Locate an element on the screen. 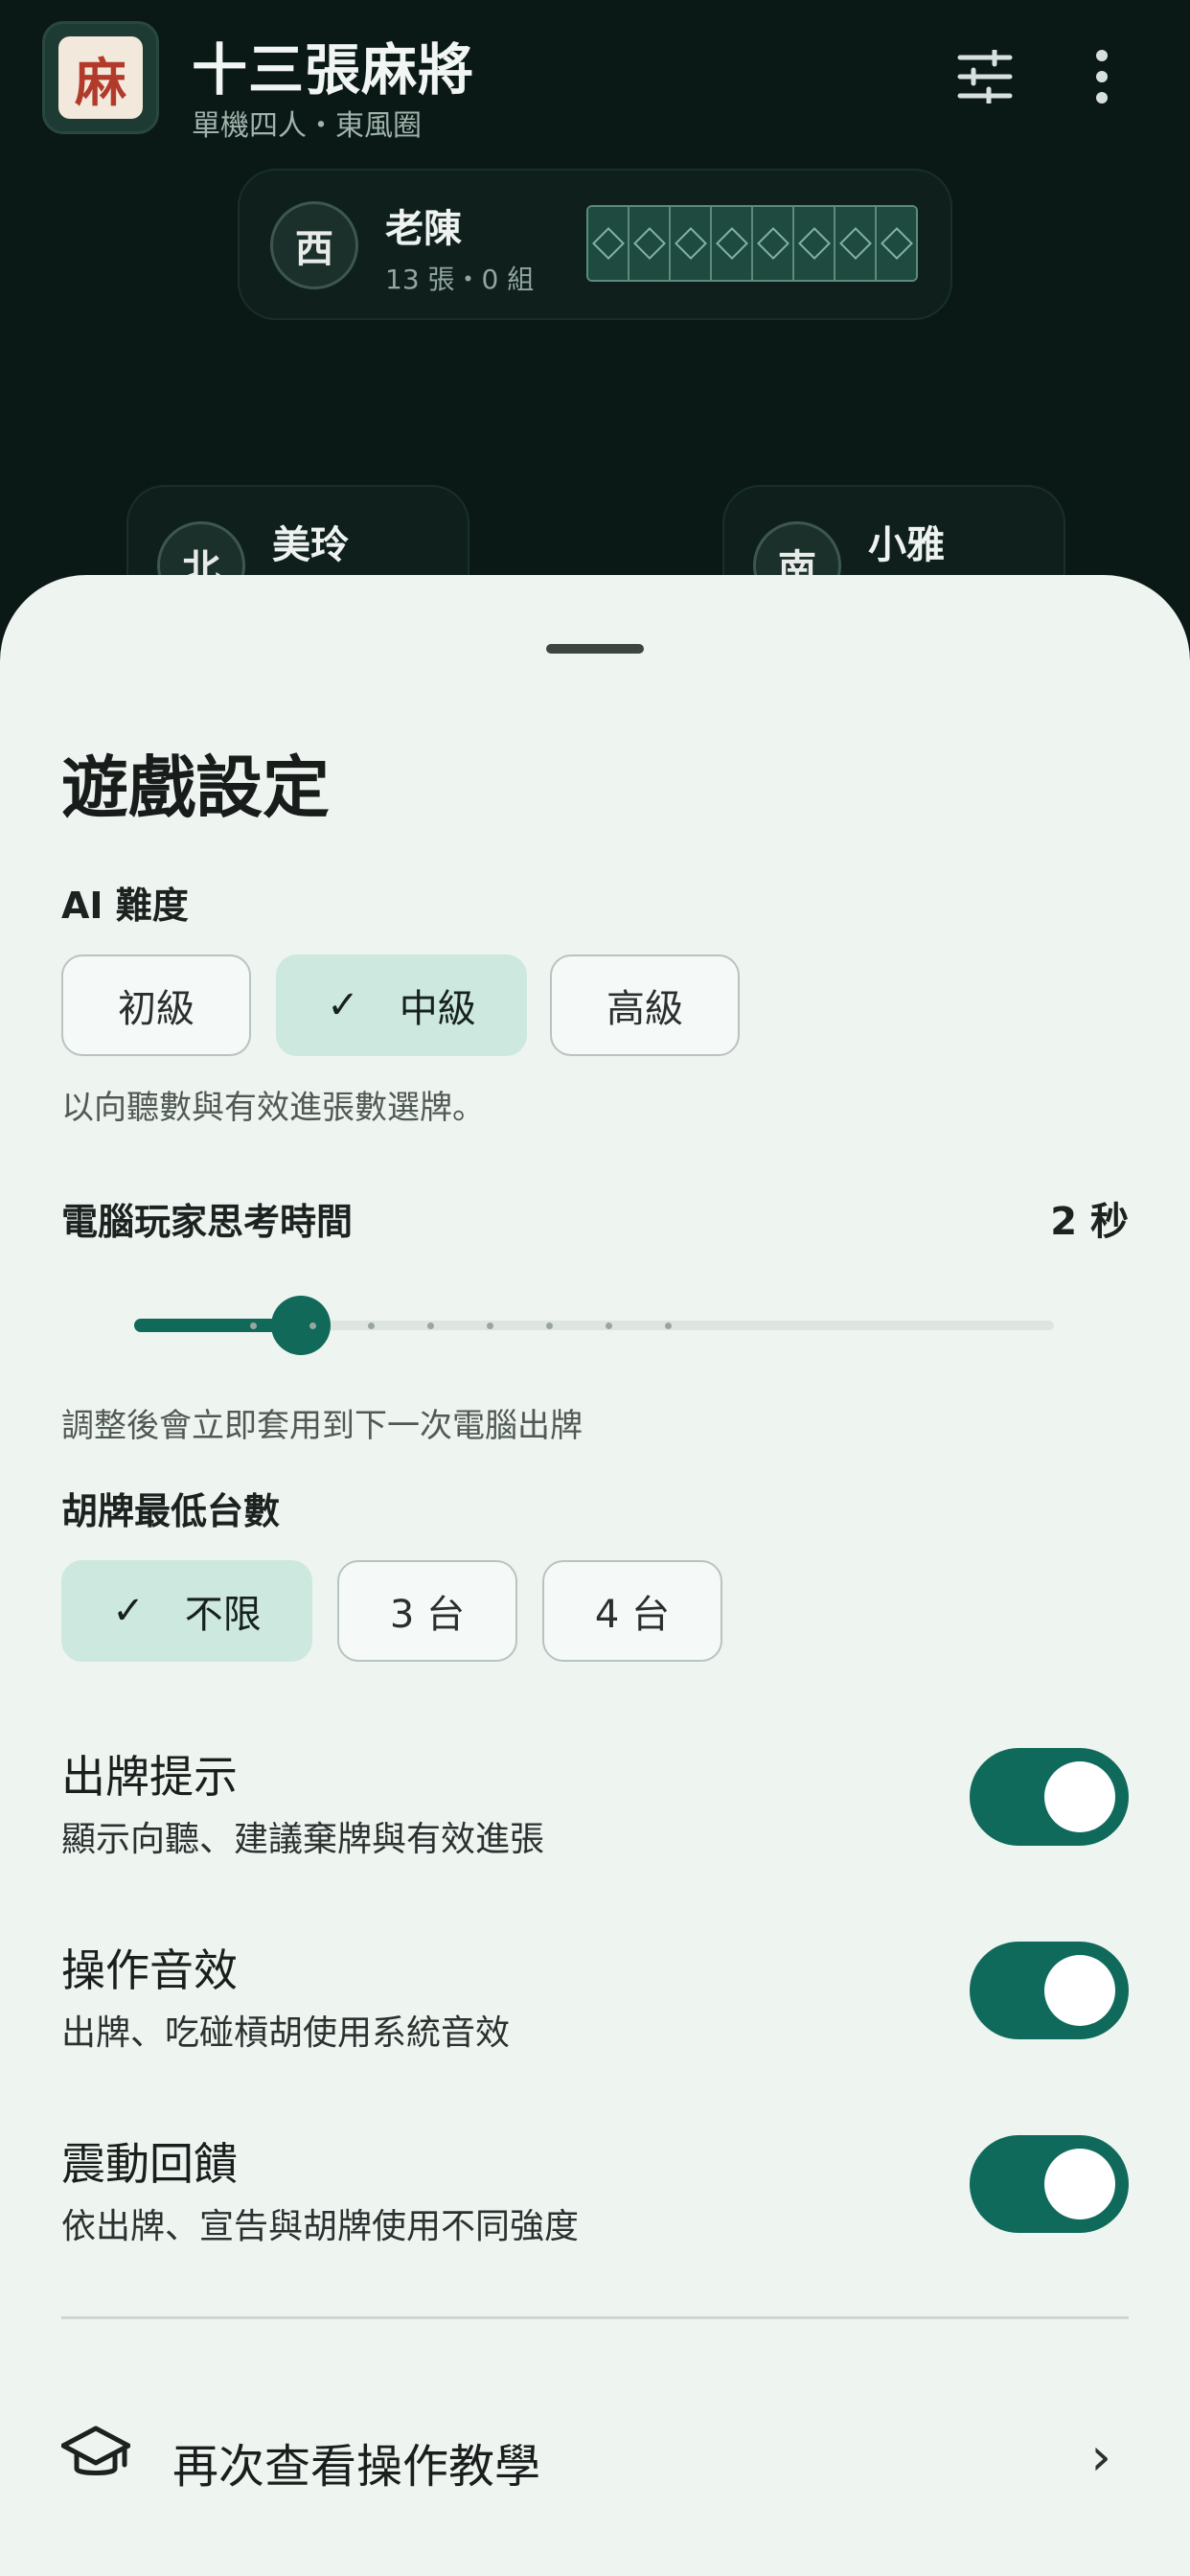  chip-ai-advanced: 高級 is located at coordinates (645, 1005).